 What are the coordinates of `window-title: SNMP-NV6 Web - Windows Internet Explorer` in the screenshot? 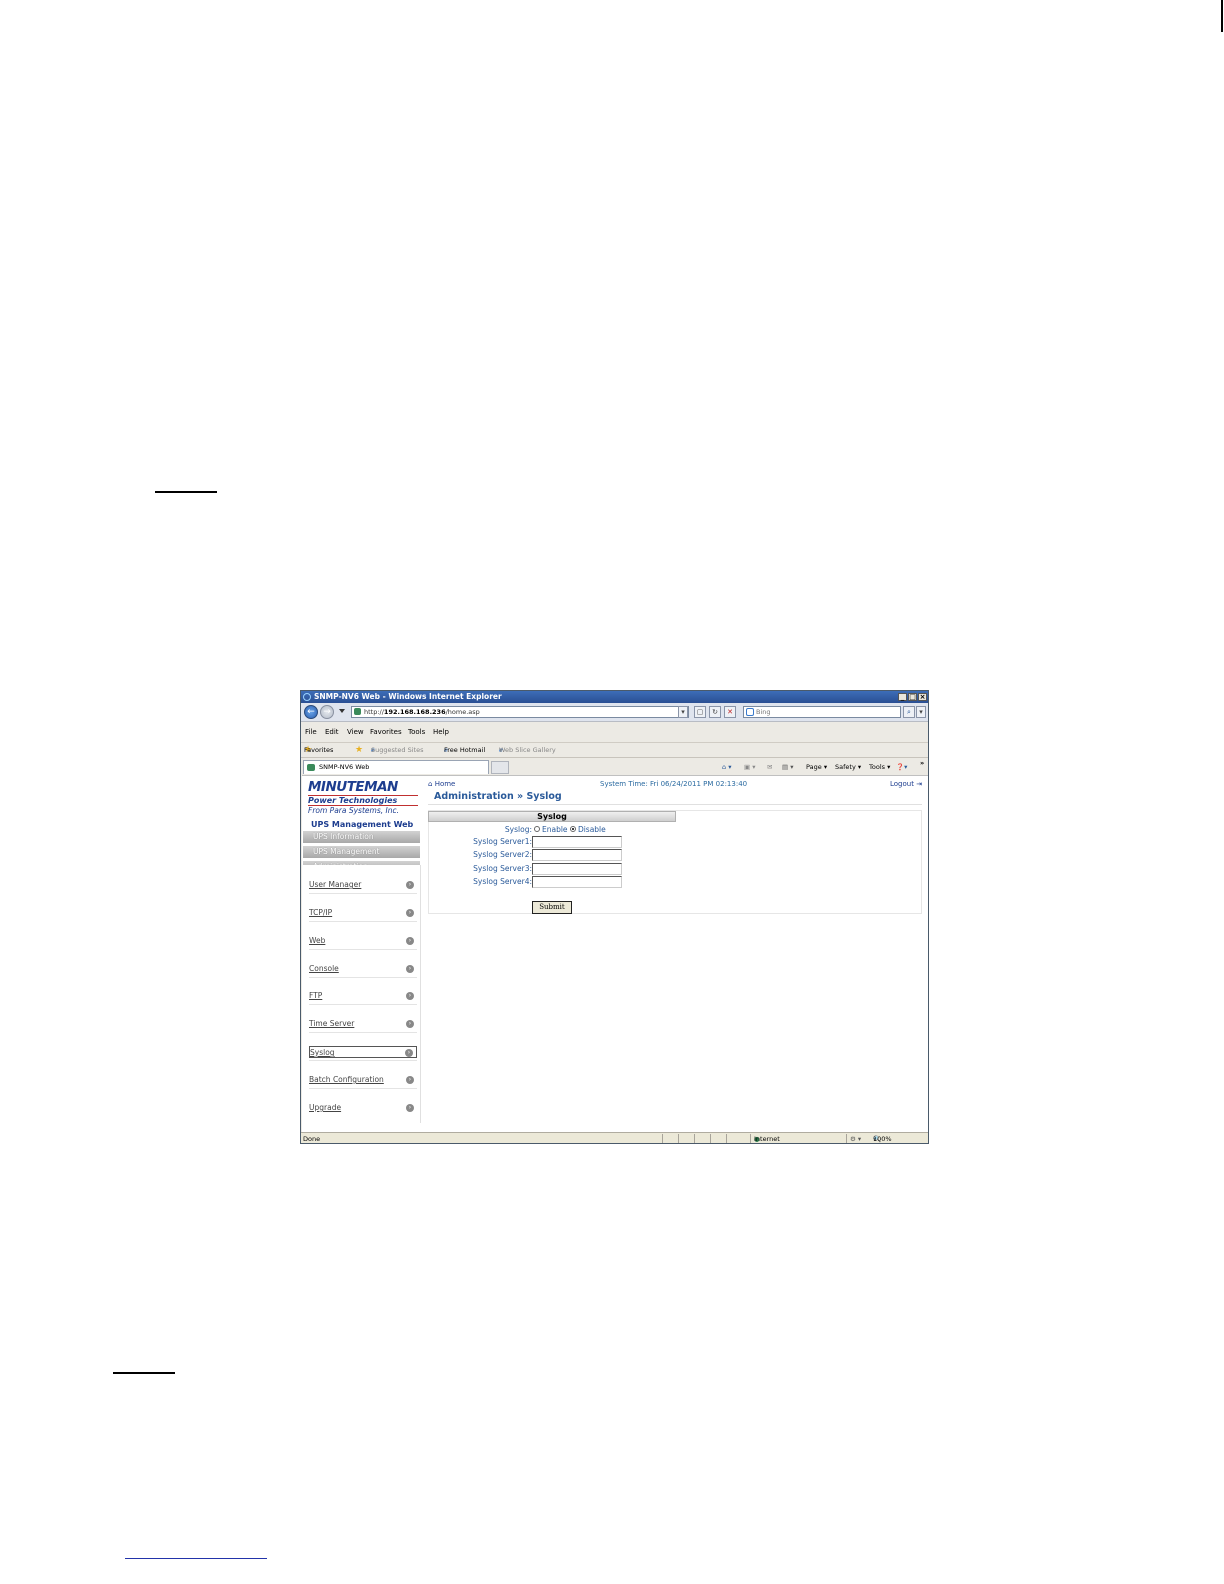 It's located at (408, 696).